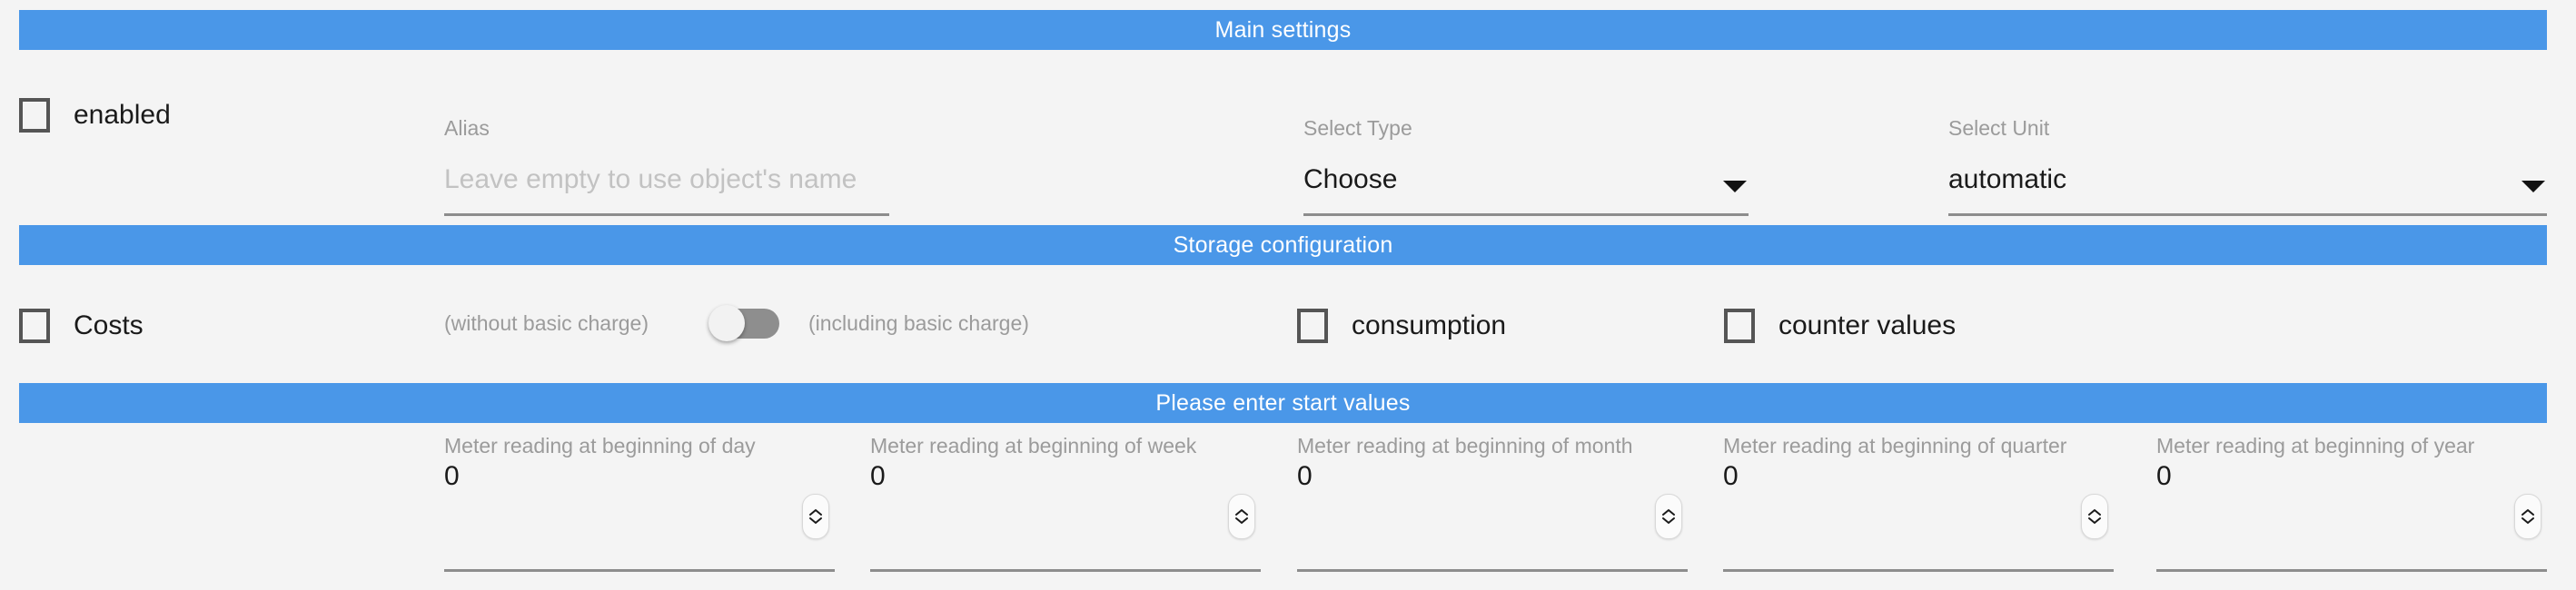  Describe the element at coordinates (2247, 214) in the screenshot. I see `select-unit-underline` at that location.